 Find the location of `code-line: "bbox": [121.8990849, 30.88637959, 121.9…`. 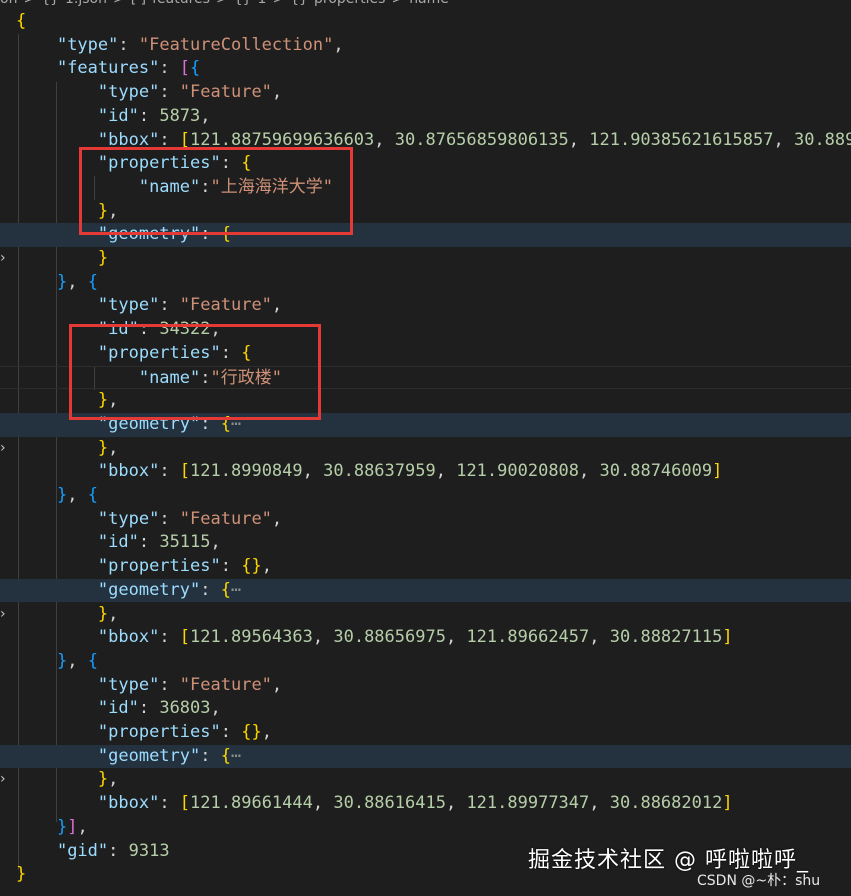

code-line: "bbox": [121.8990849, 30.88637959, 121.9… is located at coordinates (410, 471).